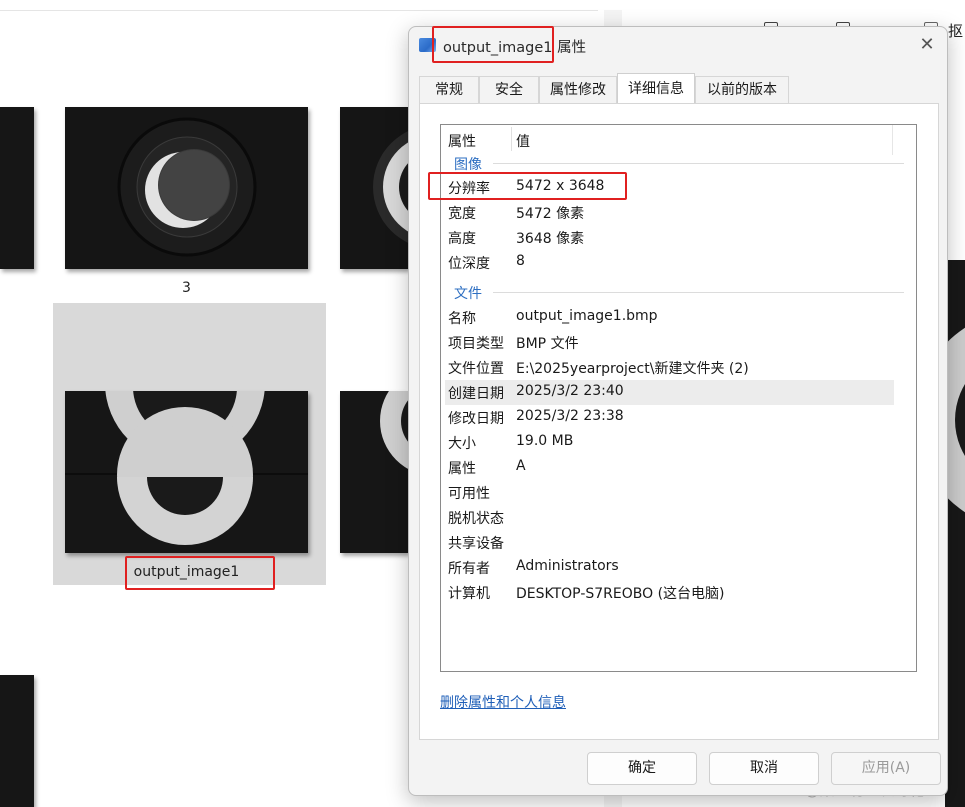  I want to click on thumbnail-left-partial, so click(17, 188).